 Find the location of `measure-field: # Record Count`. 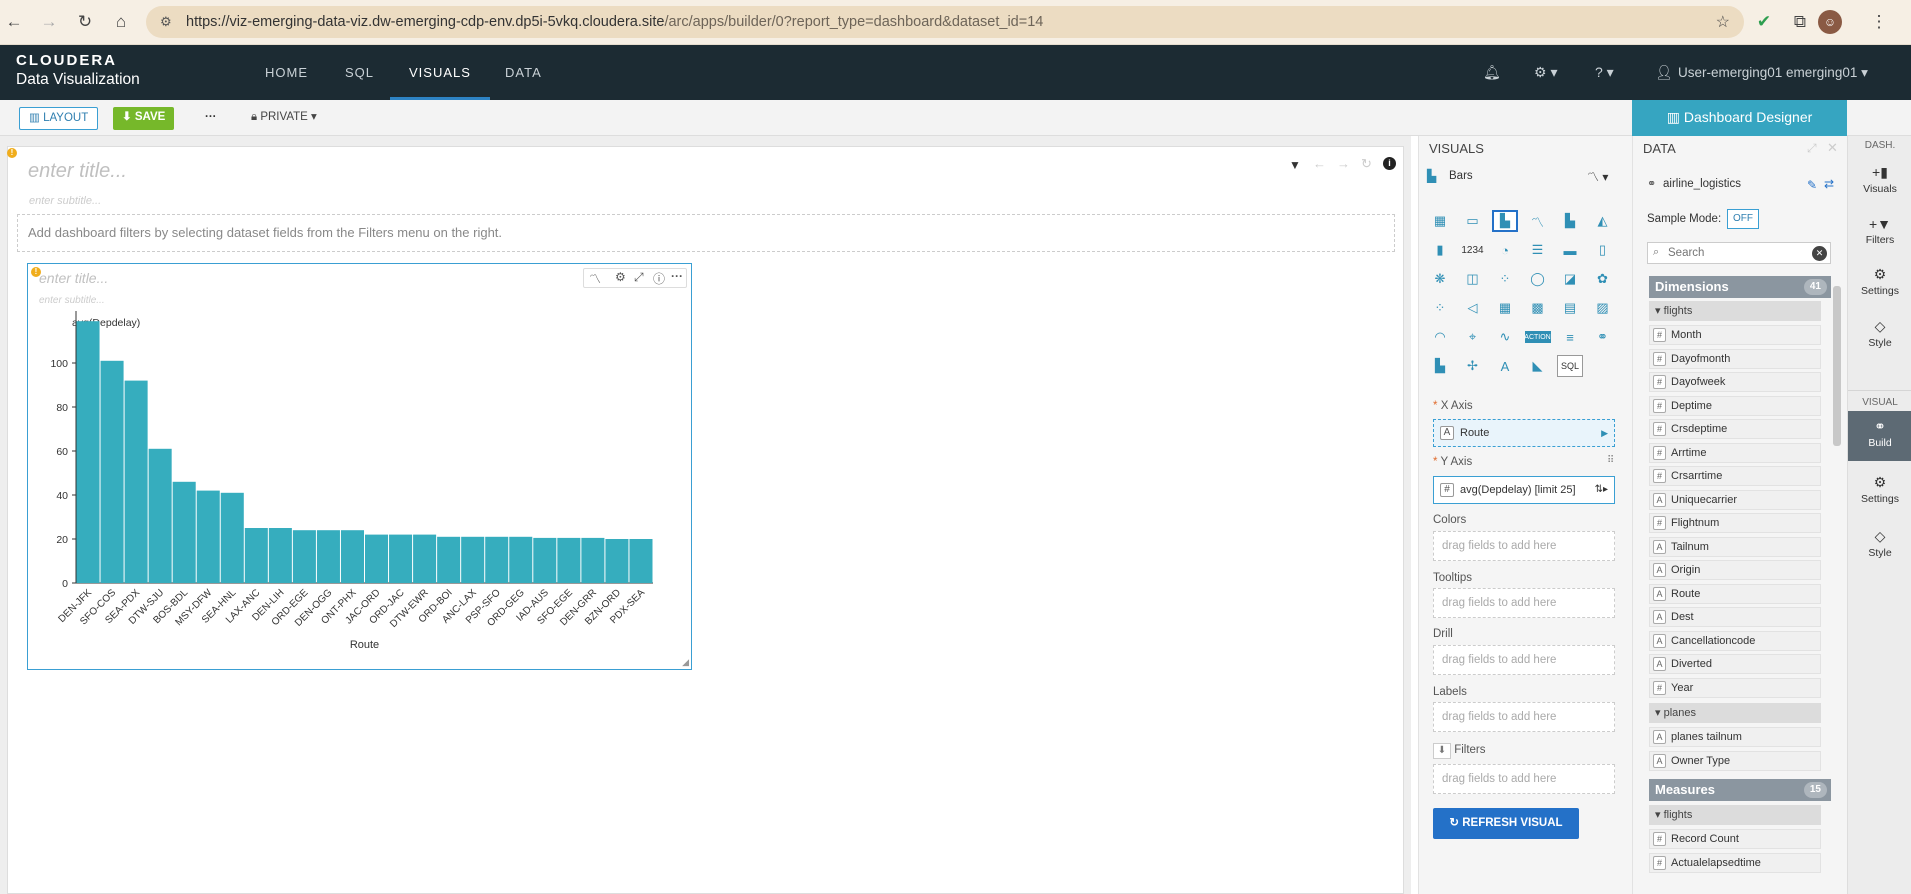

measure-field: # Record Count is located at coordinates (1735, 839).